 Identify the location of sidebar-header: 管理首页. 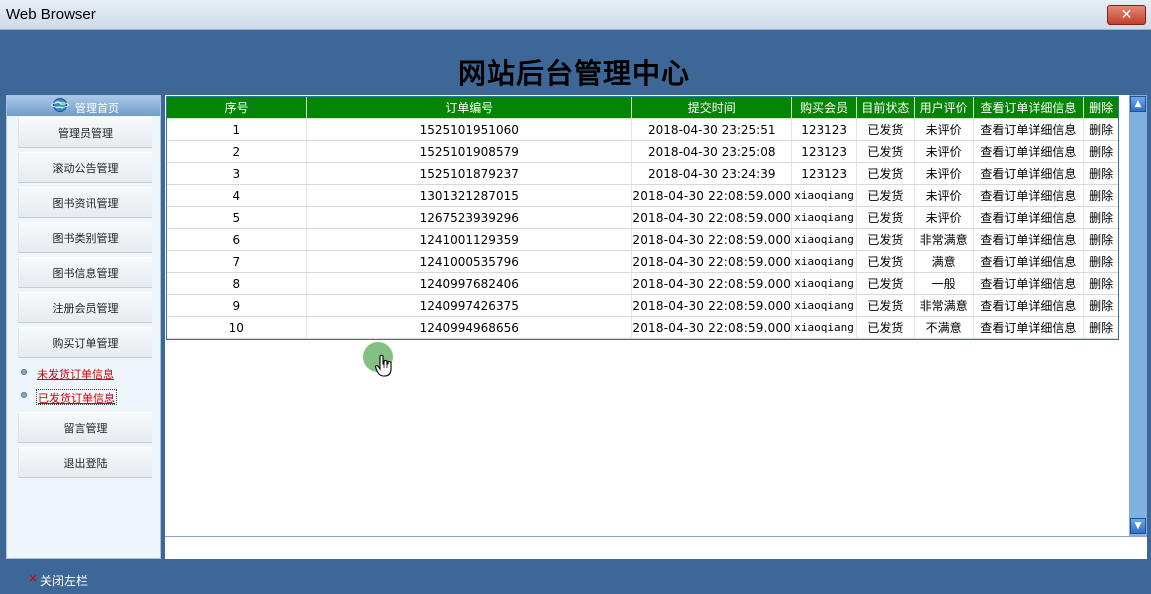
(83, 106).